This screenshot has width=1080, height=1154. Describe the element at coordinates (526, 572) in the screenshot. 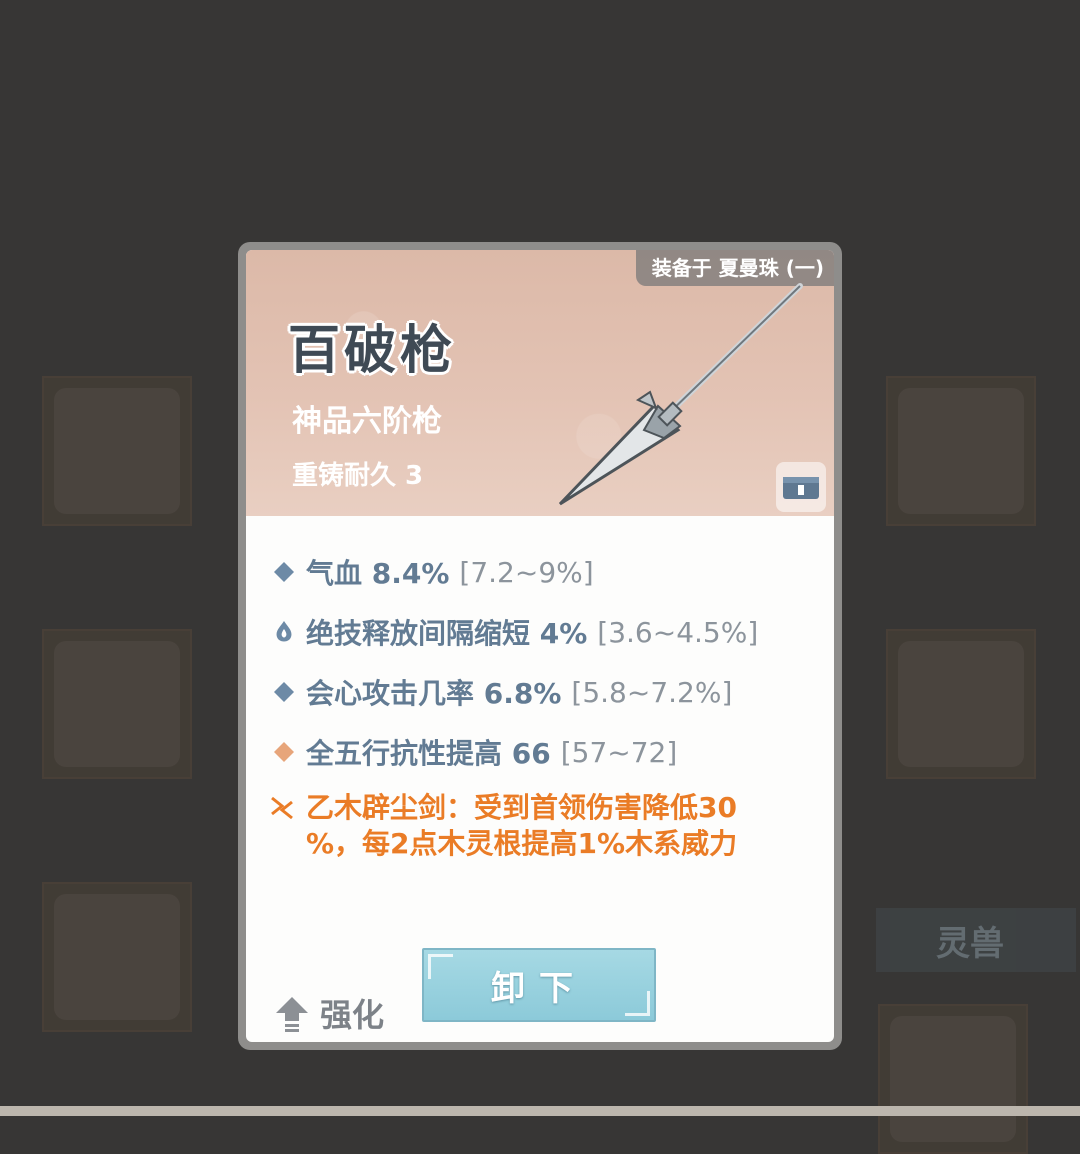

I see `stat-range: [7.2~9%]` at that location.